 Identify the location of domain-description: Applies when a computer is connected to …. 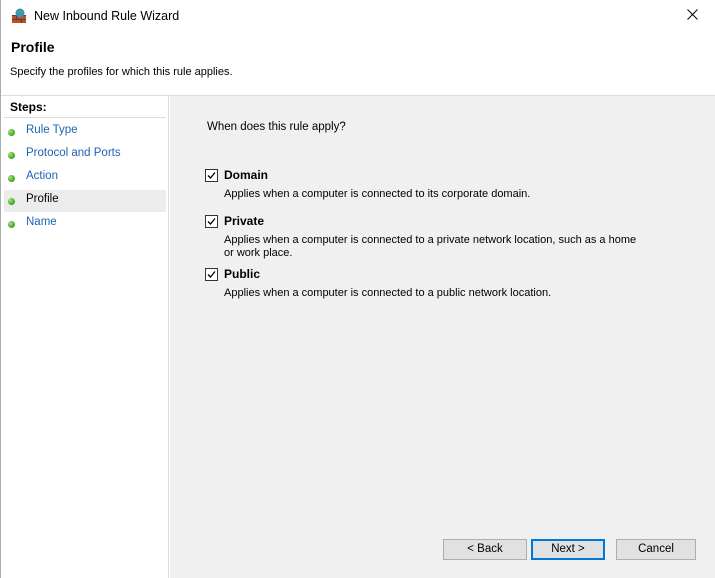
(377, 194).